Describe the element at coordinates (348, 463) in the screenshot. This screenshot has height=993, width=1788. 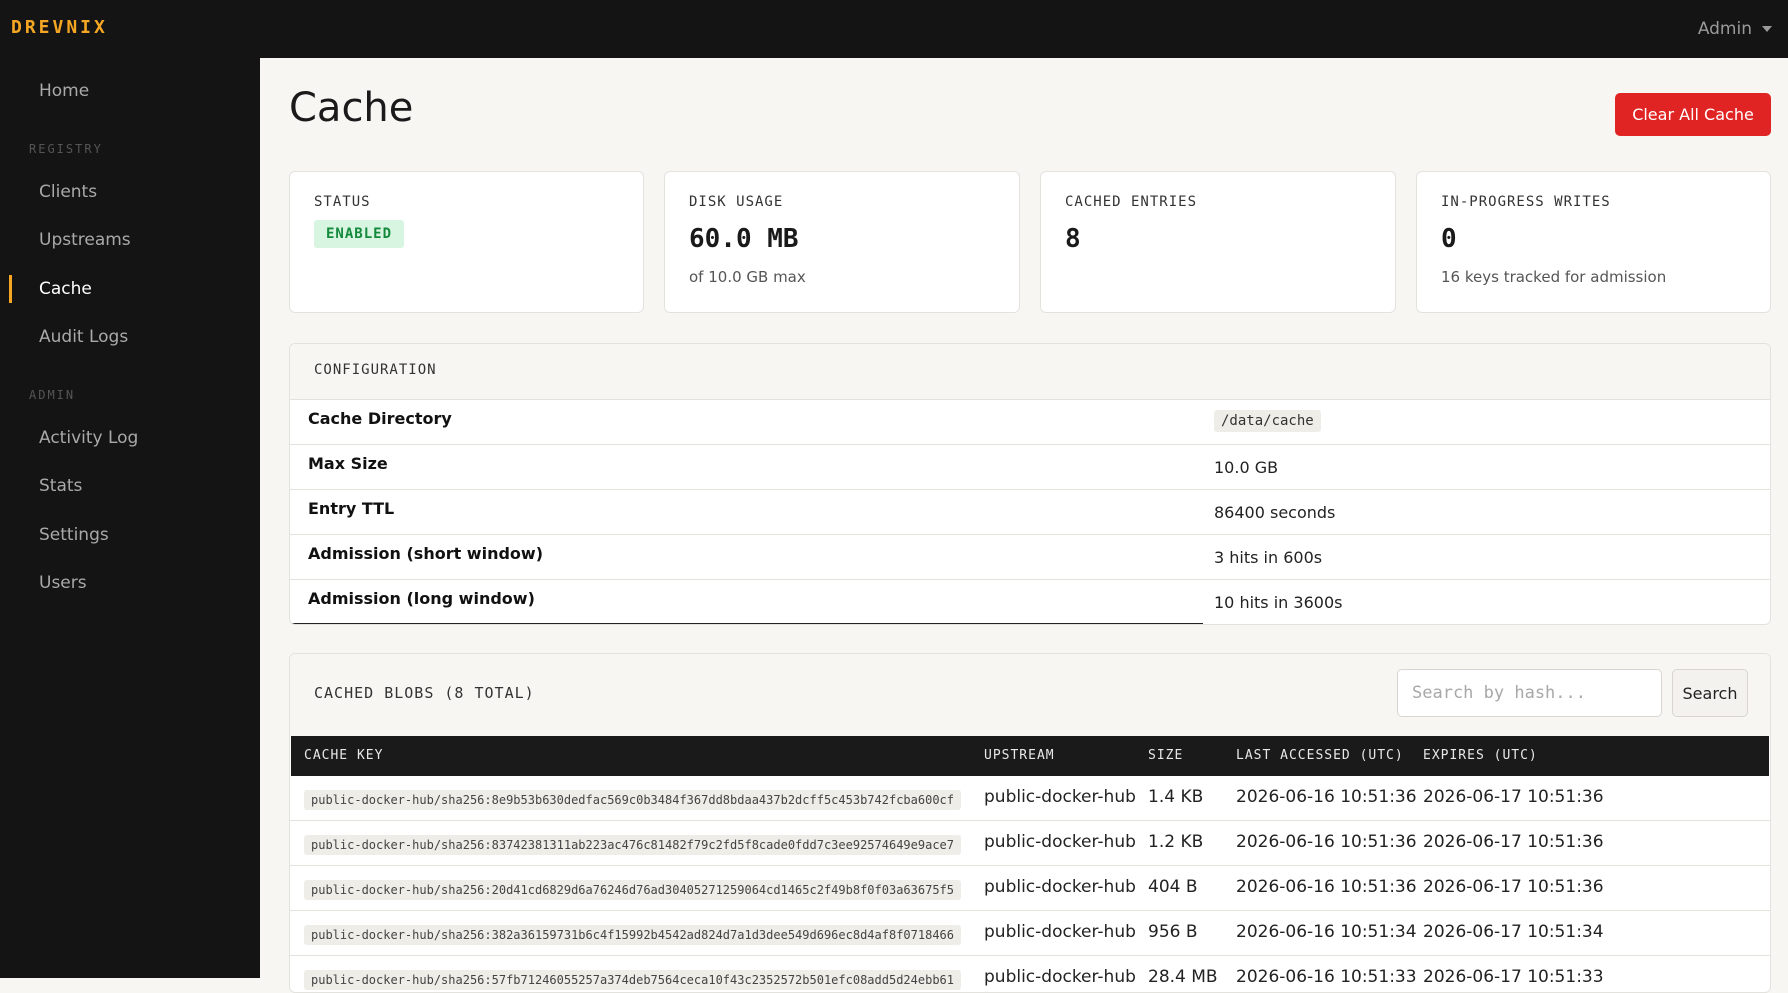
I see `config-key: Max Size` at that location.